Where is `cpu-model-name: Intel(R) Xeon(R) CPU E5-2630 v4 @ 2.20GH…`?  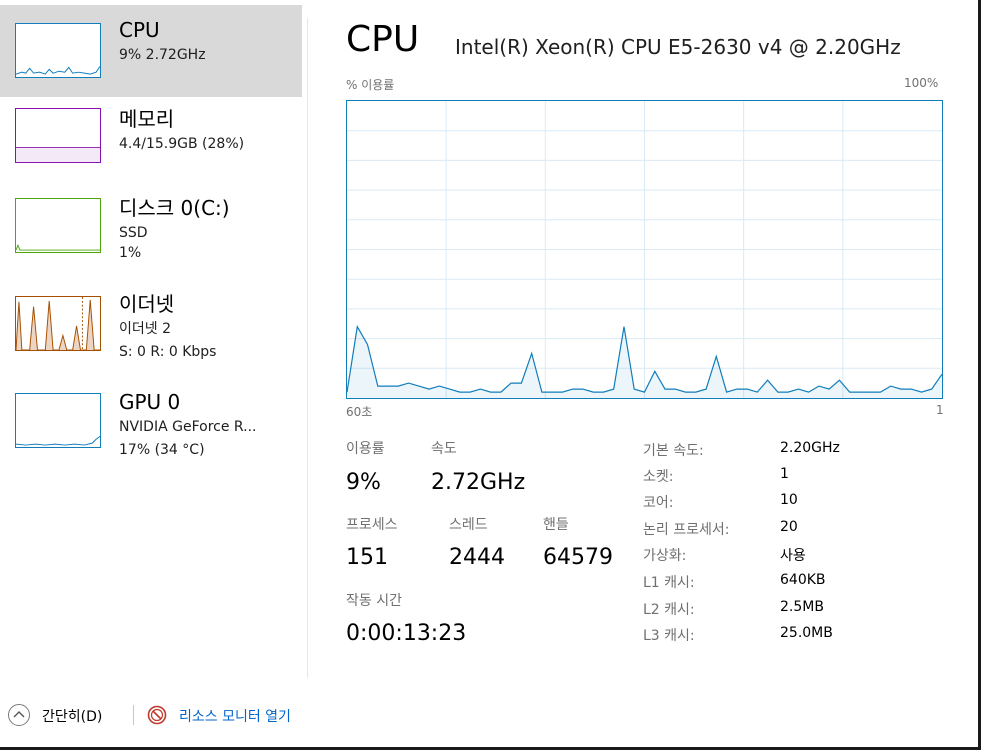 cpu-model-name: Intel(R) Xeon(R) CPU E5-2630 v4 @ 2.20GH… is located at coordinates (678, 47).